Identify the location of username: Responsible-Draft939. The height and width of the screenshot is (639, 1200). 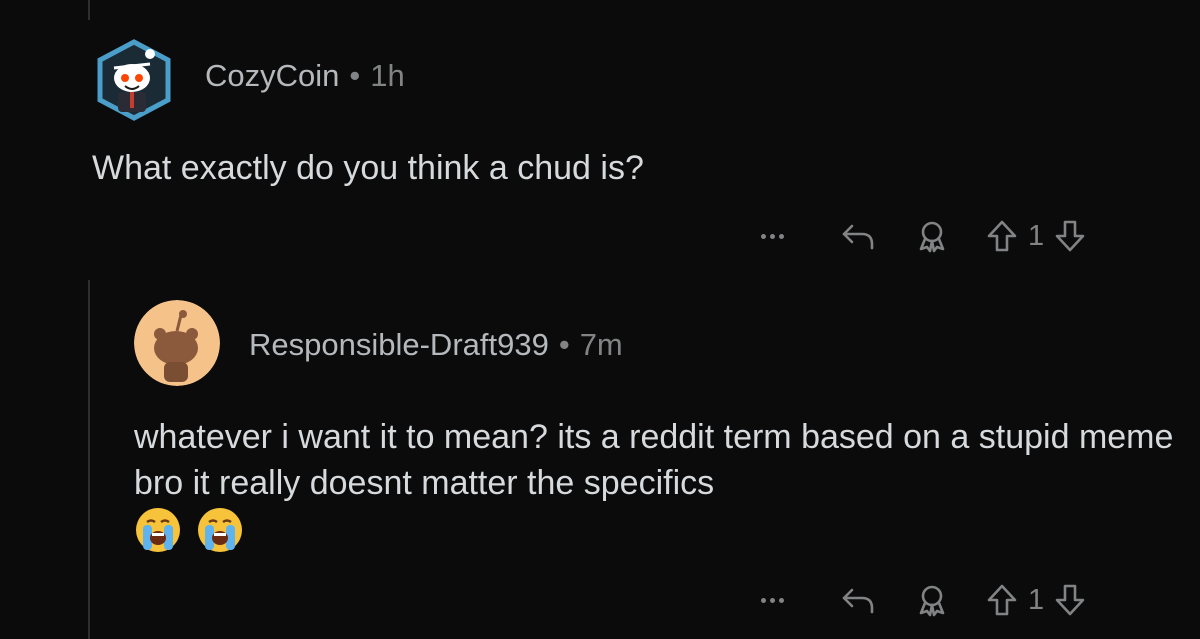
(399, 344).